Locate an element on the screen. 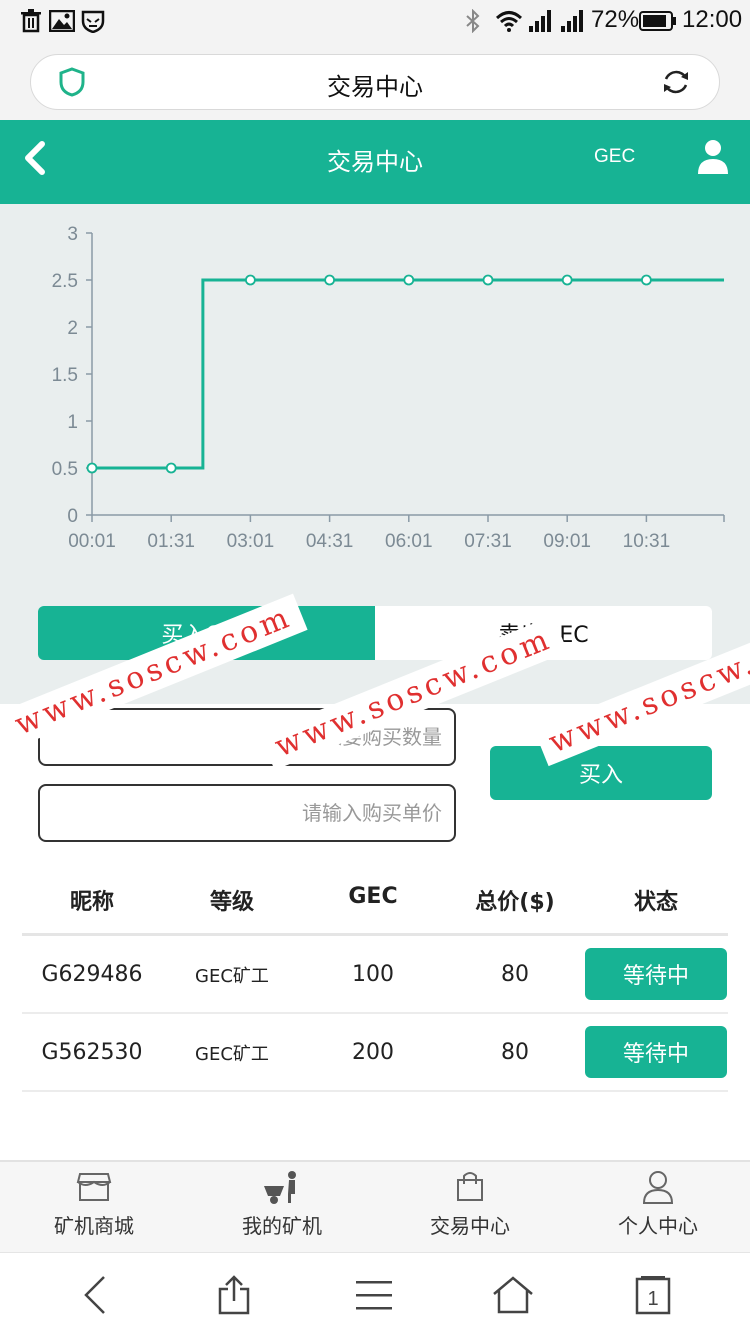  y-tick-label: 0 is located at coordinates (72, 516).